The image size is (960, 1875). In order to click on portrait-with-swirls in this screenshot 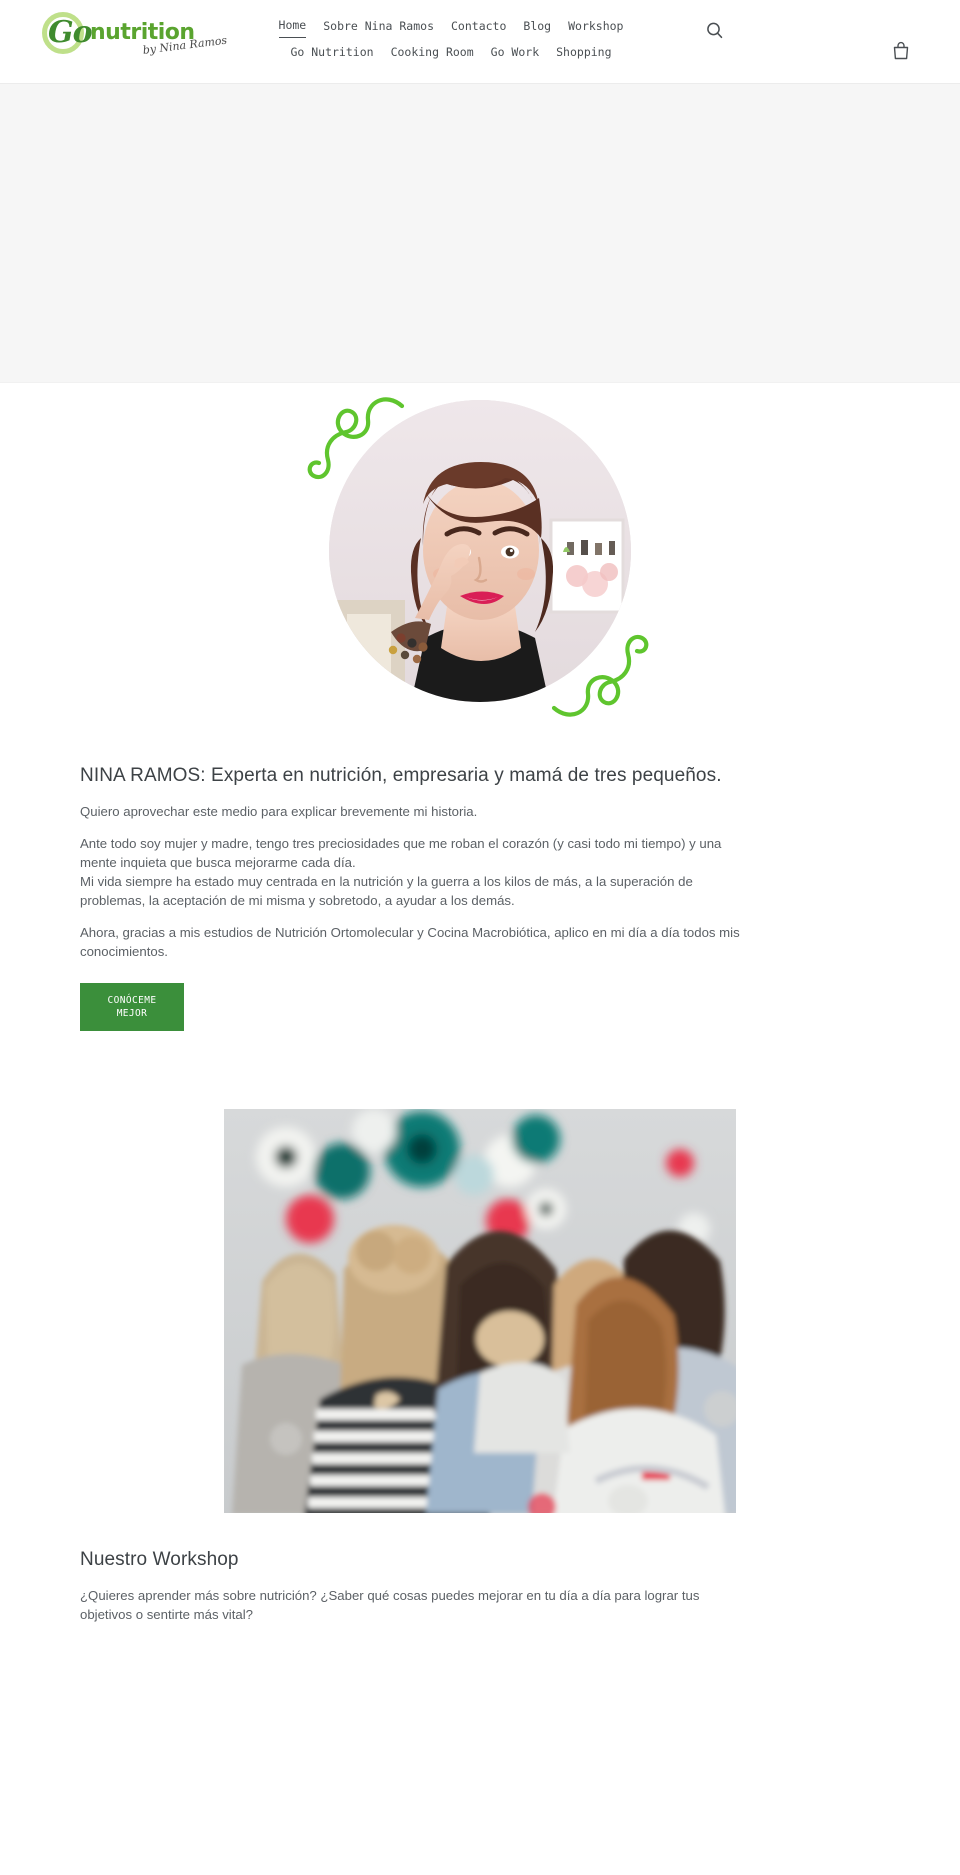, I will do `click(478, 568)`.